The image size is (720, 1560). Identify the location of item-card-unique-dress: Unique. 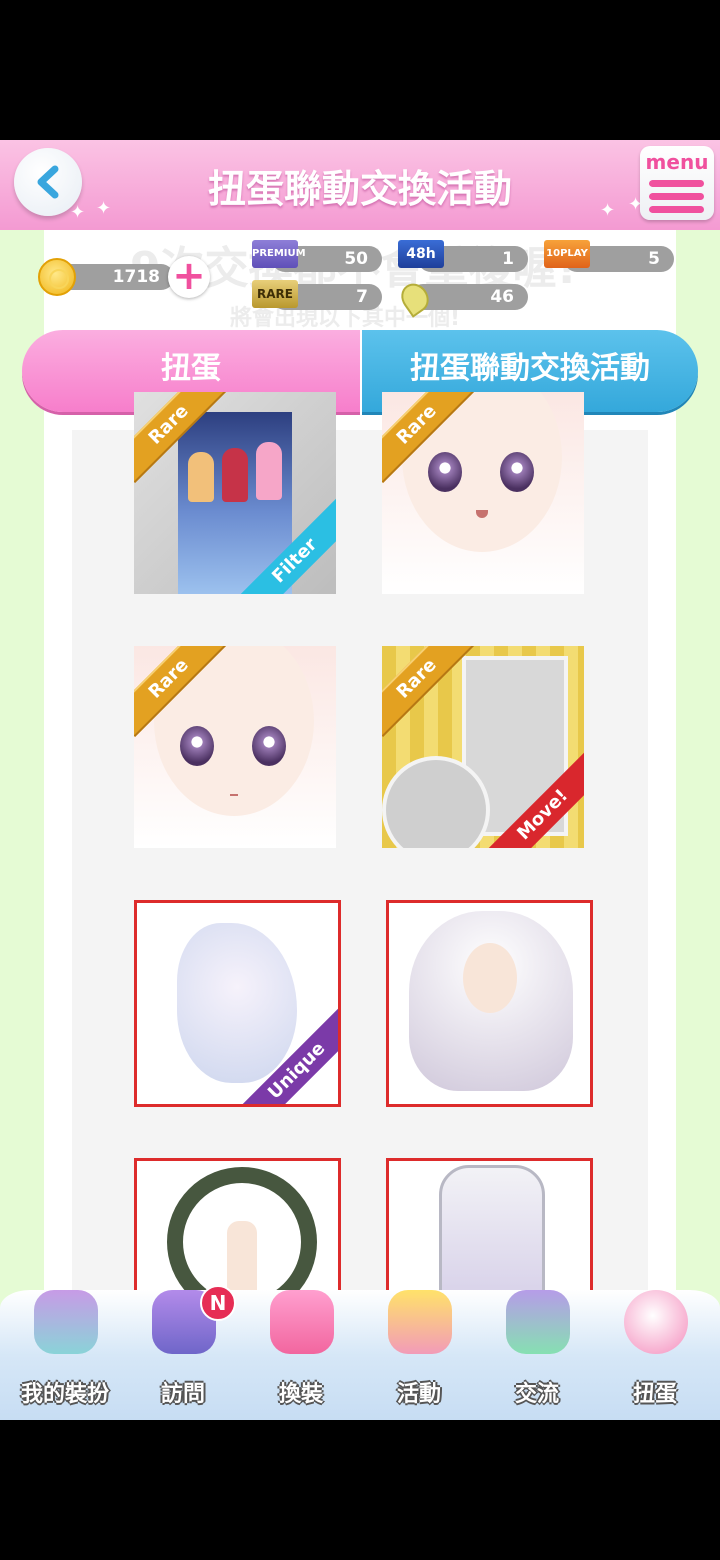
(237, 1003).